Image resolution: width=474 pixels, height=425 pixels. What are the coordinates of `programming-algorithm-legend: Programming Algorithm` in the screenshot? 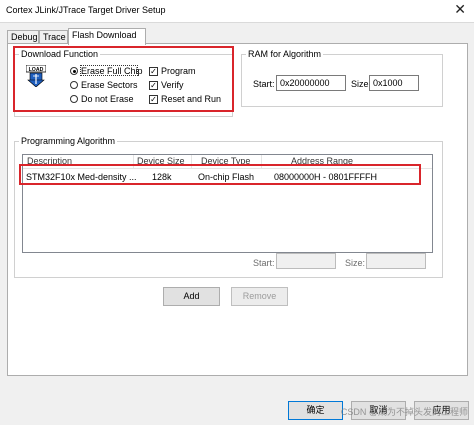 It's located at (68, 141).